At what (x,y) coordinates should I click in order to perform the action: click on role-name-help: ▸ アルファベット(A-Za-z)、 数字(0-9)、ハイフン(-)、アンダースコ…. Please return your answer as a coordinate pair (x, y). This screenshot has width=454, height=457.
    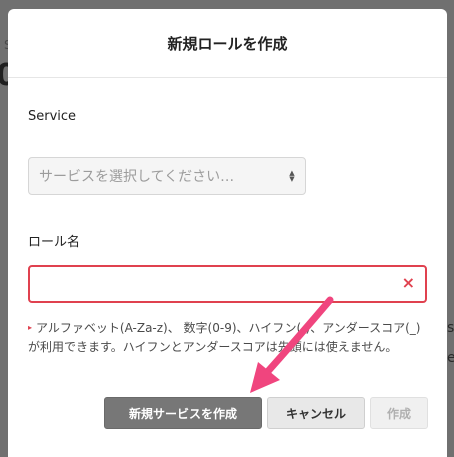
    Looking at the image, I should click on (229, 337).